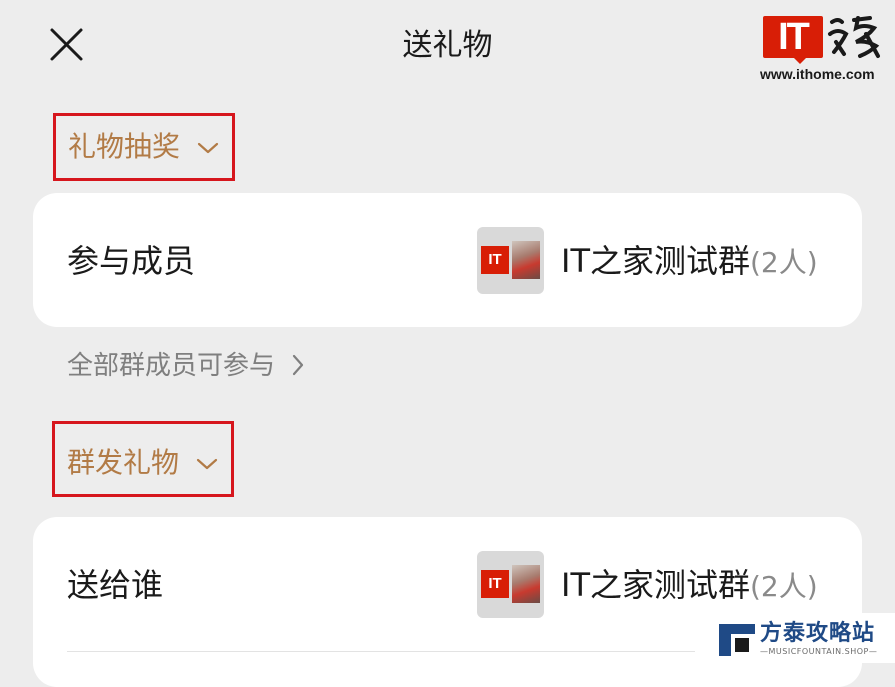 The height and width of the screenshot is (687, 895). I want to click on watermark-site-title: 方泰攻略站, so click(818, 633).